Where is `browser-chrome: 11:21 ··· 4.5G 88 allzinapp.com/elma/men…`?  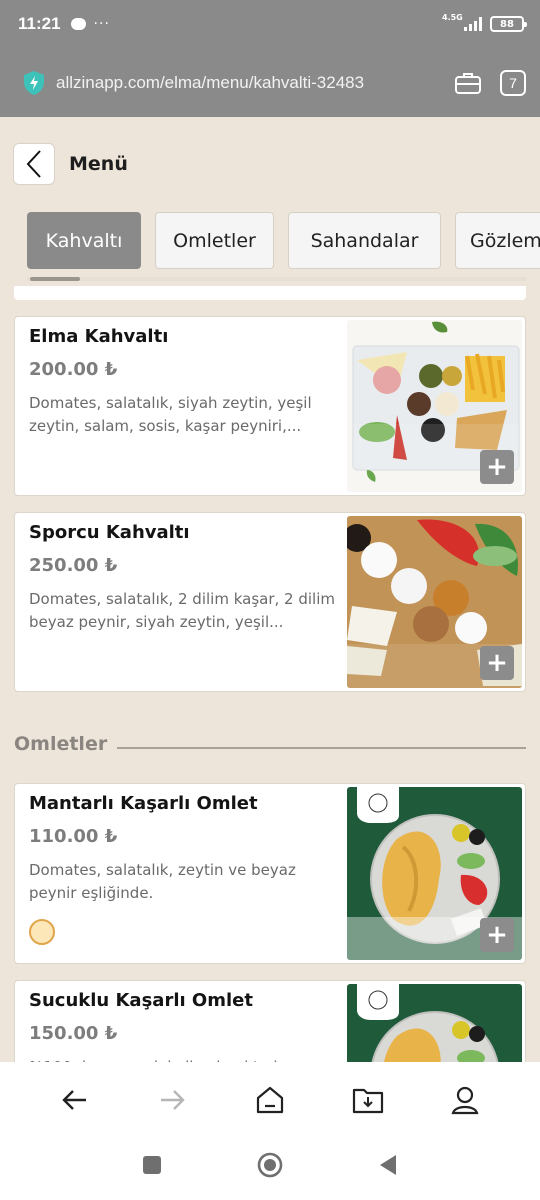
browser-chrome: 11:21 ··· 4.5G 88 allzinapp.com/elma/men… is located at coordinates (270, 58).